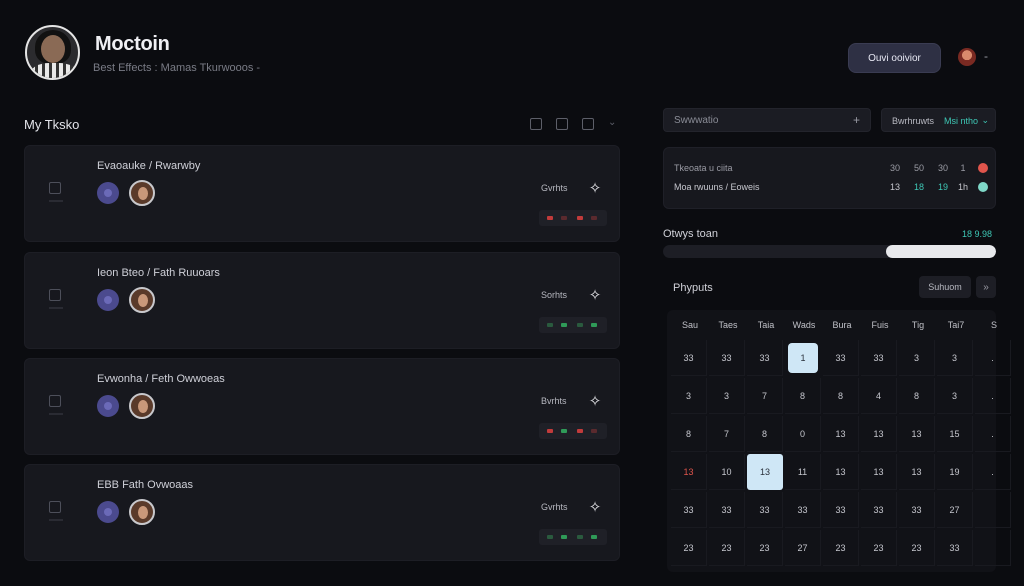 This screenshot has height=586, width=1024. What do you see at coordinates (978, 58) in the screenshot?
I see `user-menu: -` at bounding box center [978, 58].